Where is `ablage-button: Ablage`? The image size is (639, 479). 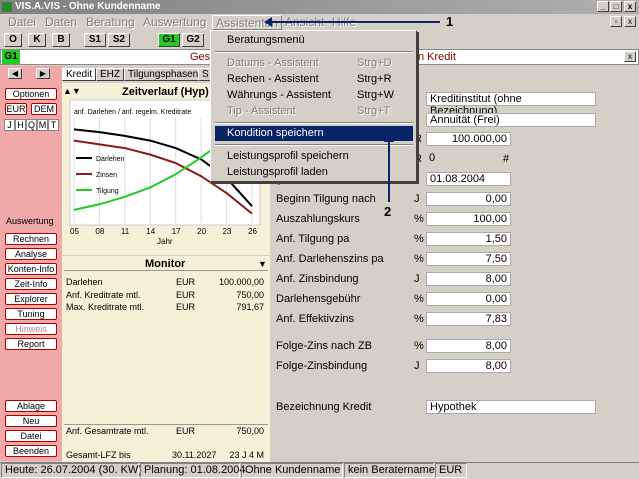
ablage-button: Ablage is located at coordinates (31, 406).